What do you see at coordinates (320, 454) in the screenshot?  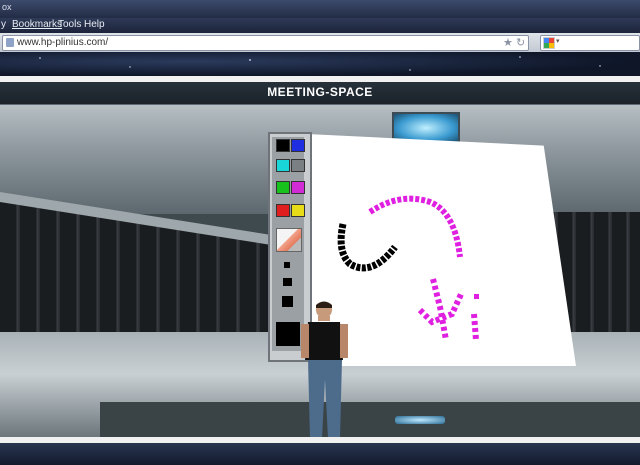 I see `taskbar` at bounding box center [320, 454].